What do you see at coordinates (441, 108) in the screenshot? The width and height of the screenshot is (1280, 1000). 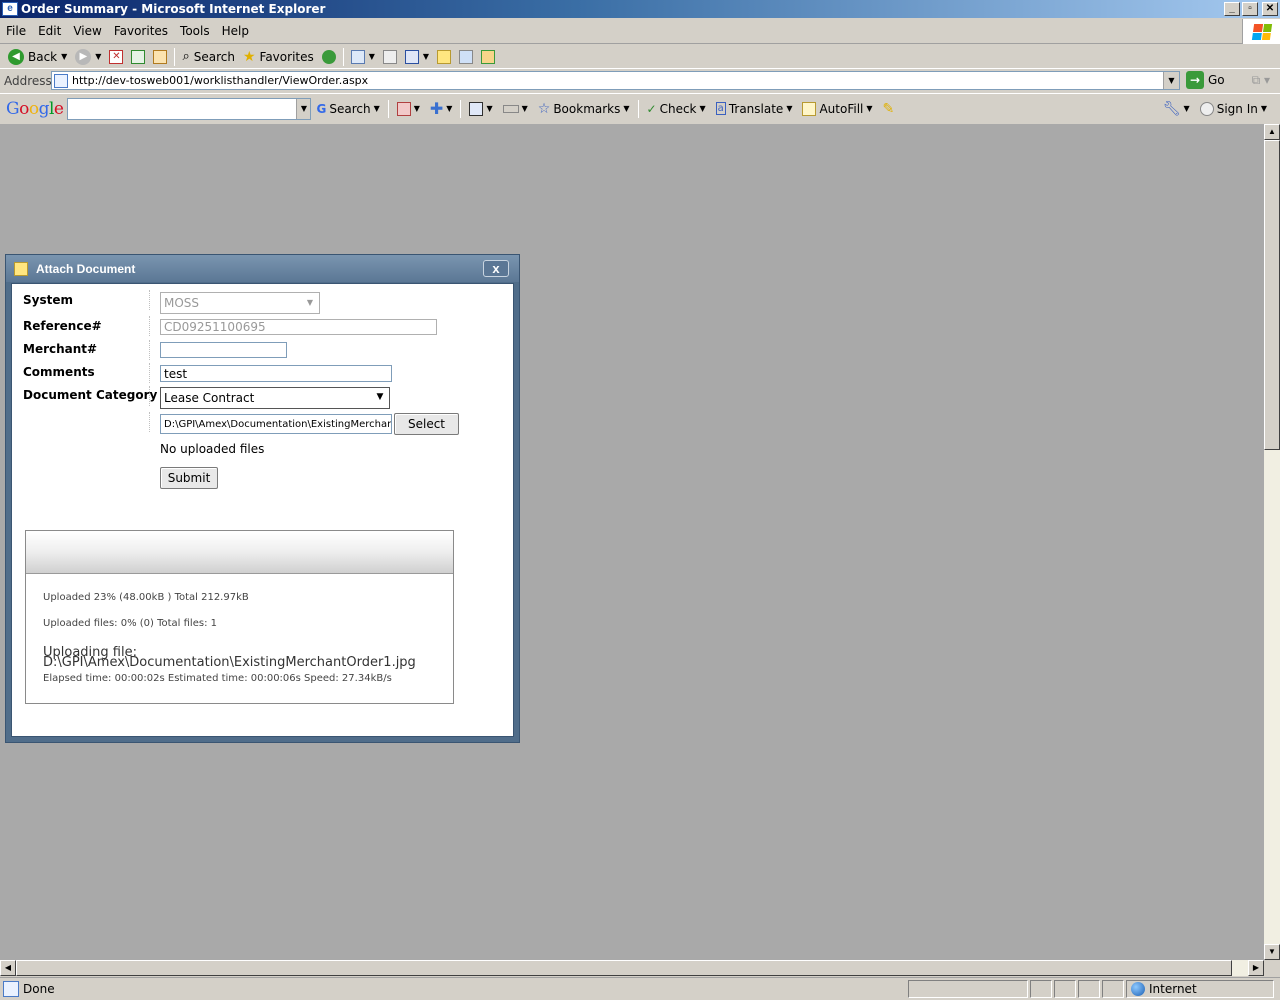 I see `add-button: ✚ ▼` at bounding box center [441, 108].